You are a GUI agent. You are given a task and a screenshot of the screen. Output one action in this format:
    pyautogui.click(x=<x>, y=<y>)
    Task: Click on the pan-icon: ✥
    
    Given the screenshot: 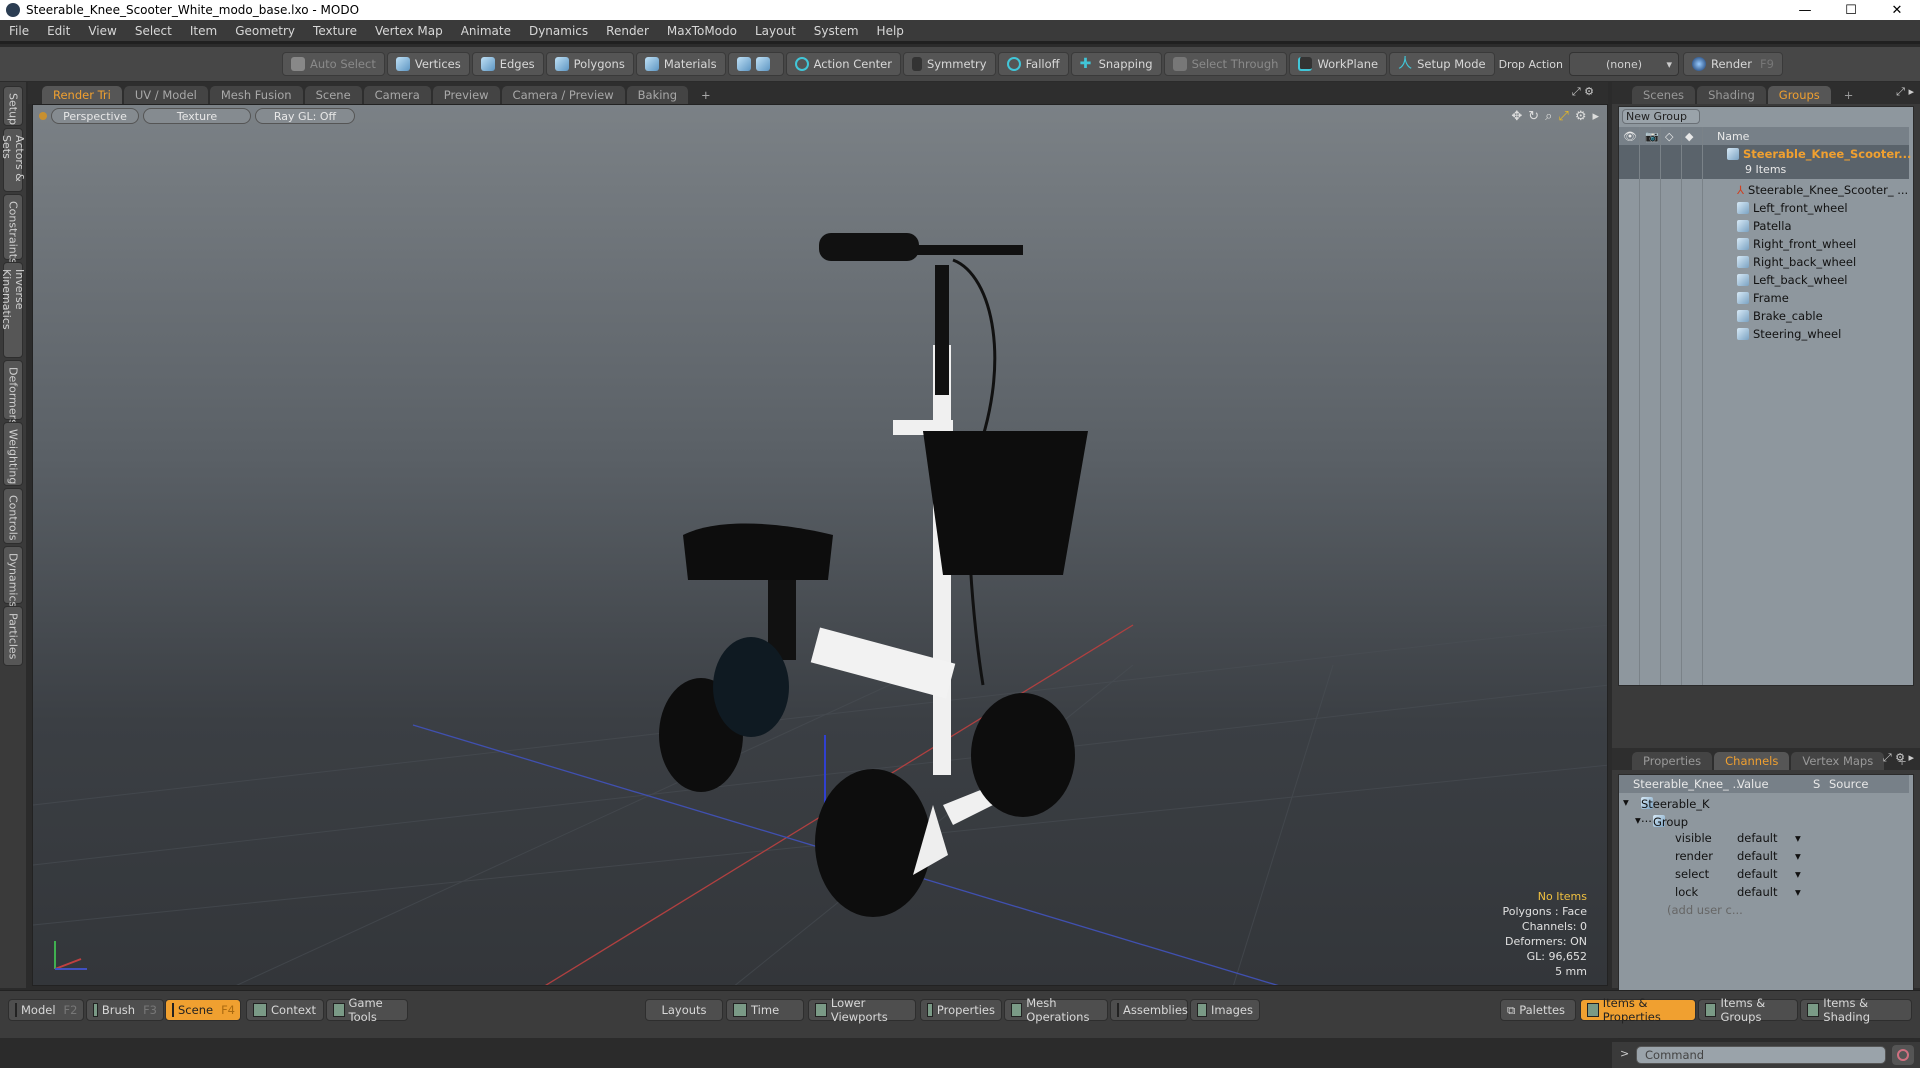 What is the action you would take?
    pyautogui.click(x=1516, y=116)
    